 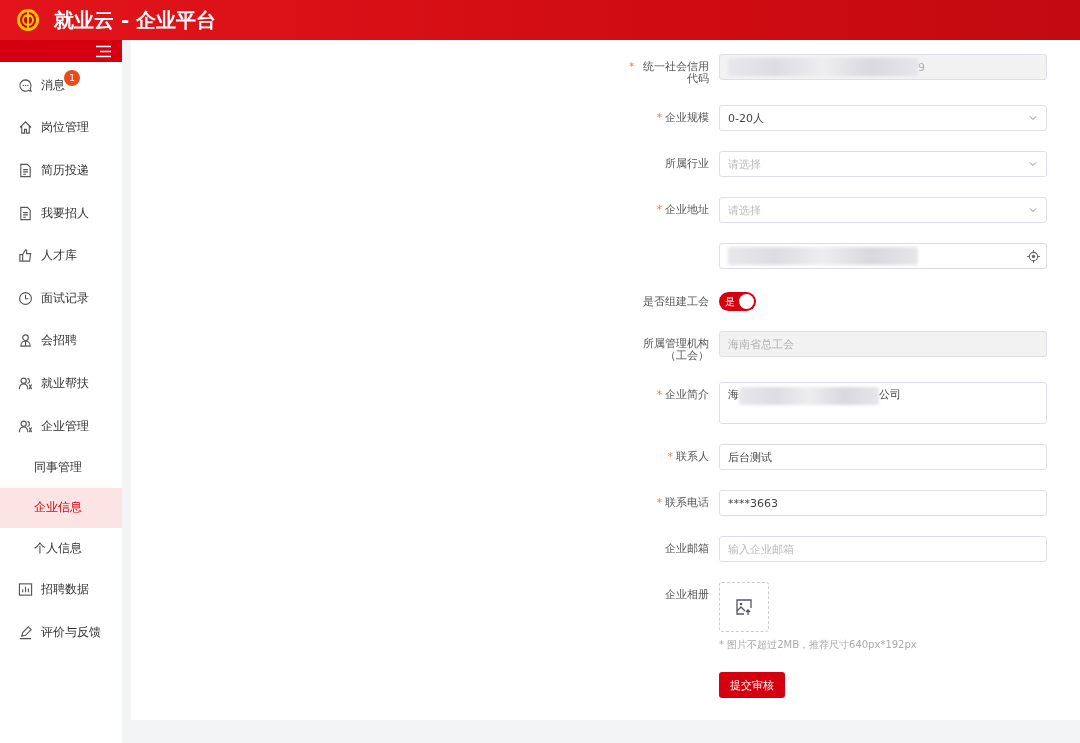 I want to click on home-icon, so click(x=25, y=128).